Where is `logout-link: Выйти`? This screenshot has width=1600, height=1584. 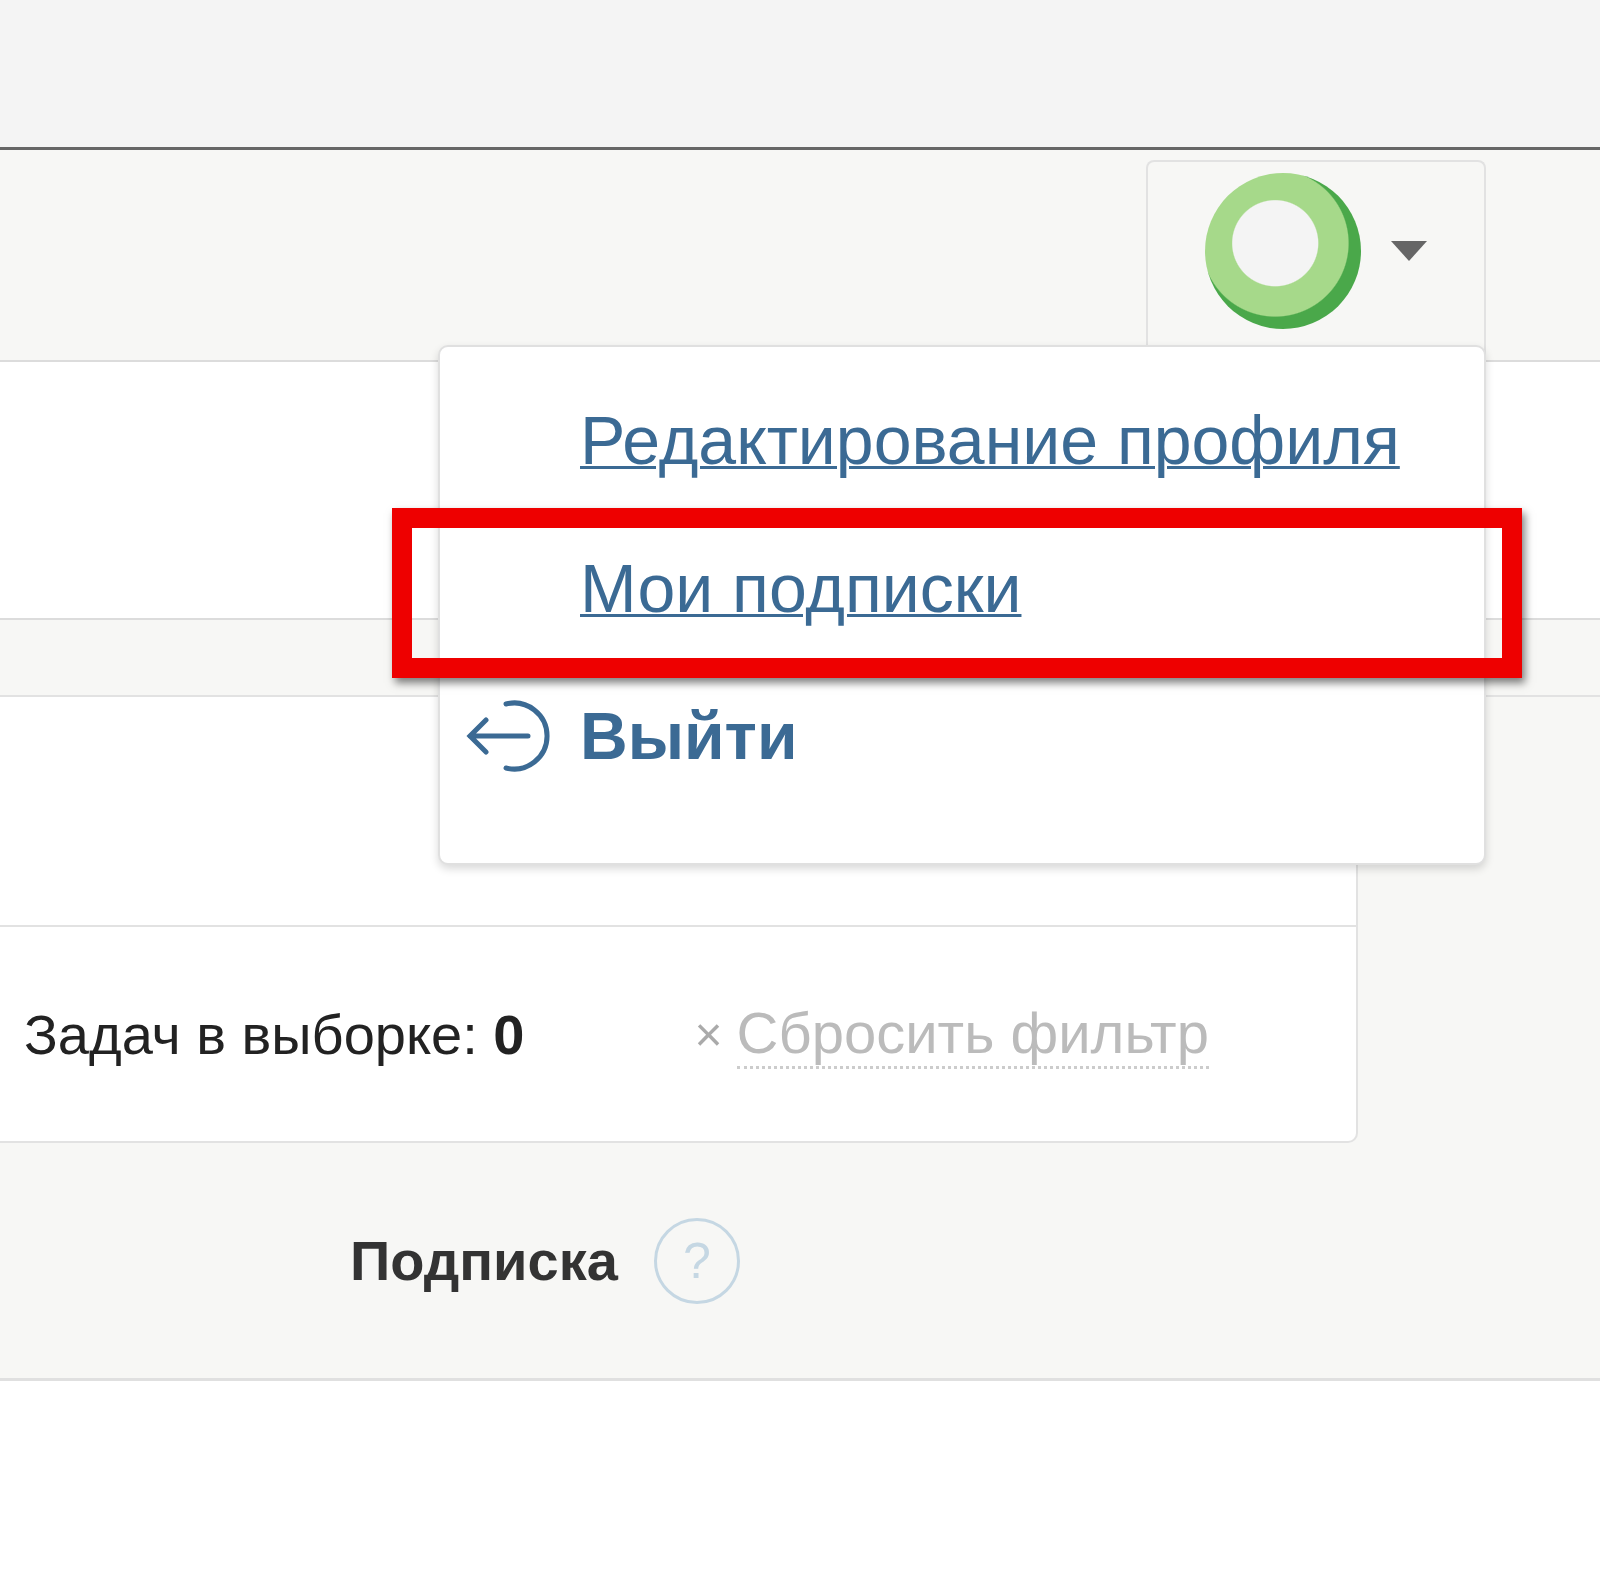 logout-link: Выйти is located at coordinates (689, 736).